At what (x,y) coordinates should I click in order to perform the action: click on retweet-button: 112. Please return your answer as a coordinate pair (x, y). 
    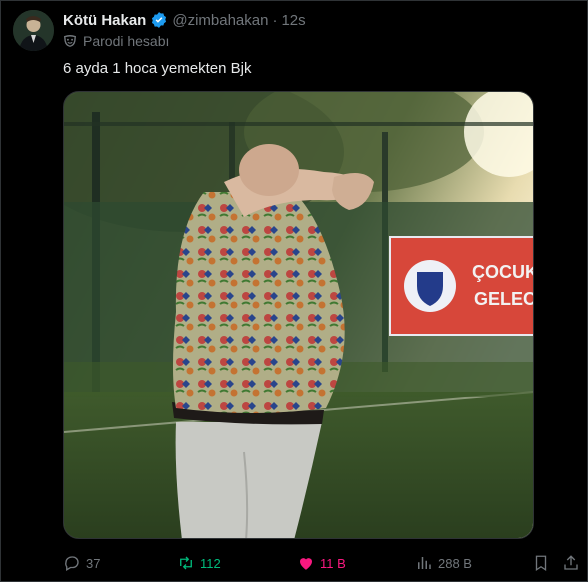
    Looking at the image, I should click on (199, 563).